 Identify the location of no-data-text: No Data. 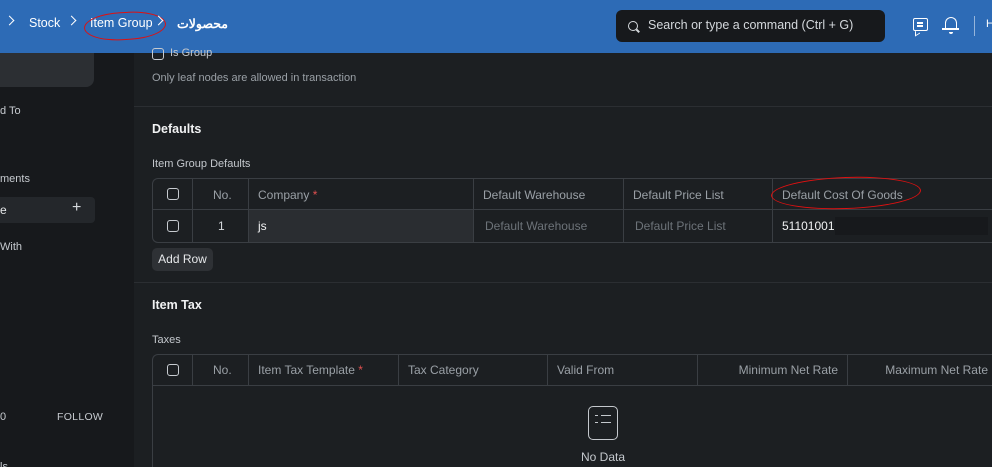
(603, 457).